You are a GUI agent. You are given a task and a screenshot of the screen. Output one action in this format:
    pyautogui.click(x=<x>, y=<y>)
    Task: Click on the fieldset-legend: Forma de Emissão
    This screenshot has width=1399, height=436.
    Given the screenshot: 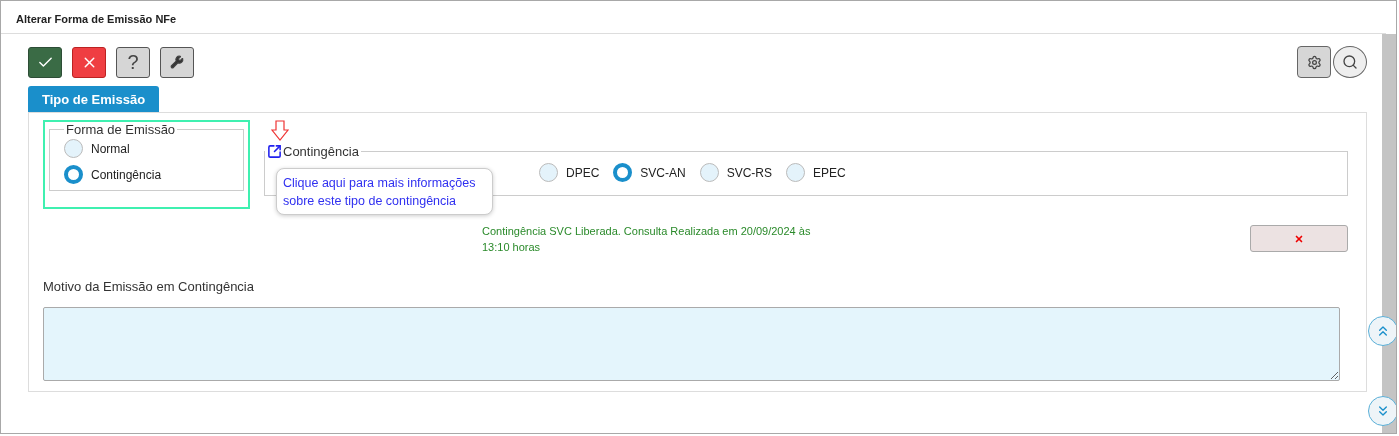 What is the action you would take?
    pyautogui.click(x=121, y=129)
    